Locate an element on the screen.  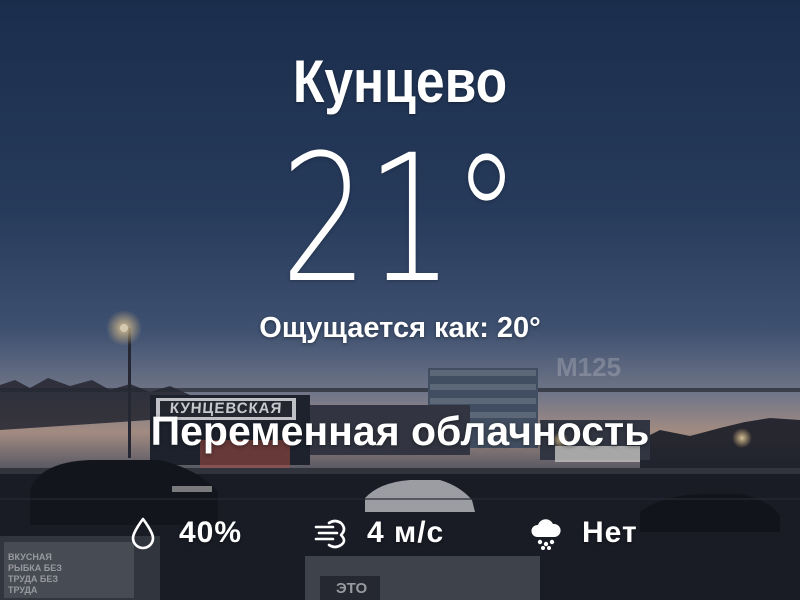
feels-like: Ощущается как: 20° is located at coordinates (400, 328).